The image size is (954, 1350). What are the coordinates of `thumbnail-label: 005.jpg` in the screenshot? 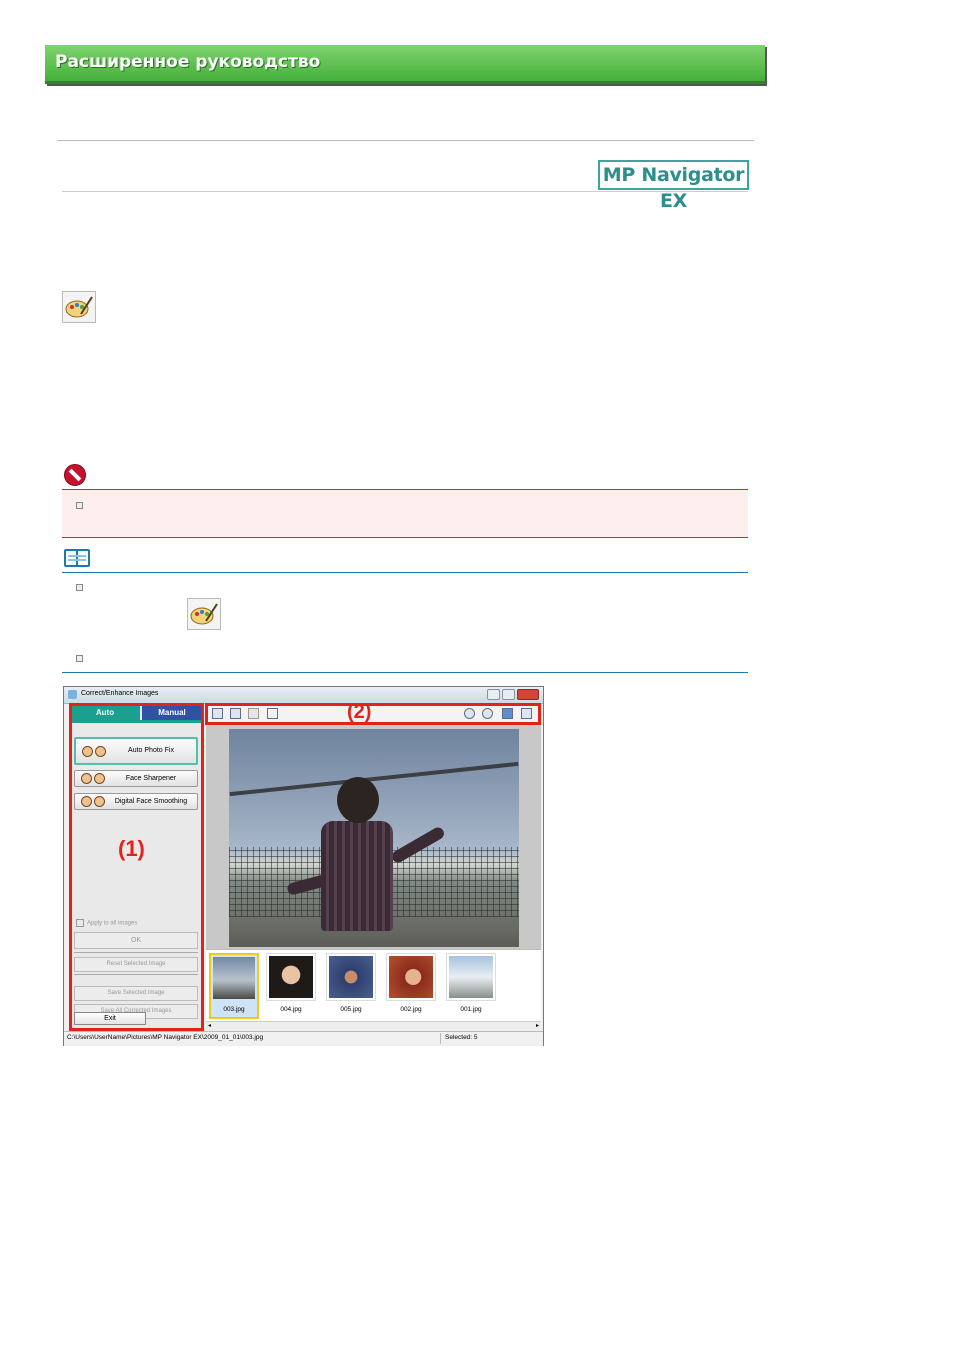 It's located at (351, 1009).